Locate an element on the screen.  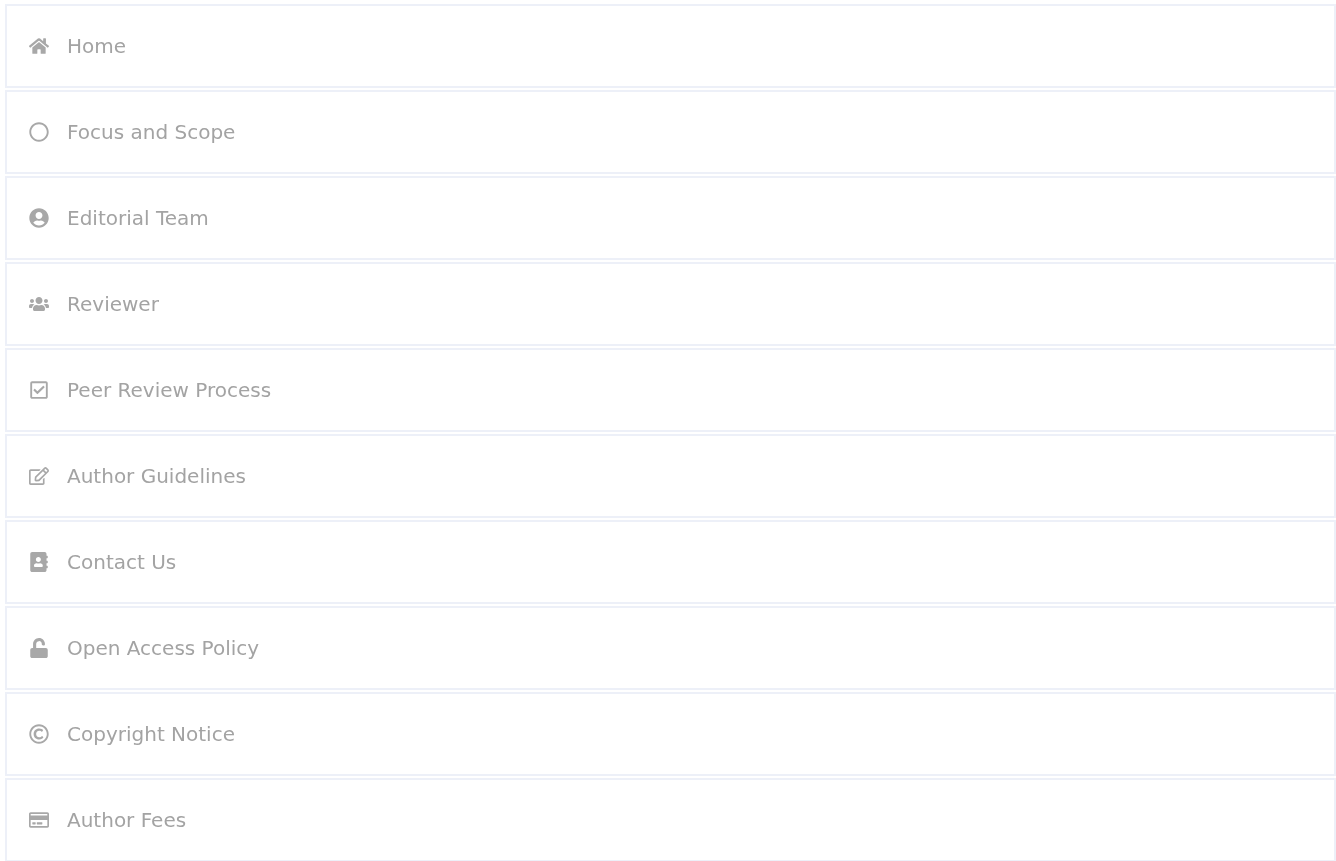
menu-label: Peer Review Process is located at coordinates (169, 390).